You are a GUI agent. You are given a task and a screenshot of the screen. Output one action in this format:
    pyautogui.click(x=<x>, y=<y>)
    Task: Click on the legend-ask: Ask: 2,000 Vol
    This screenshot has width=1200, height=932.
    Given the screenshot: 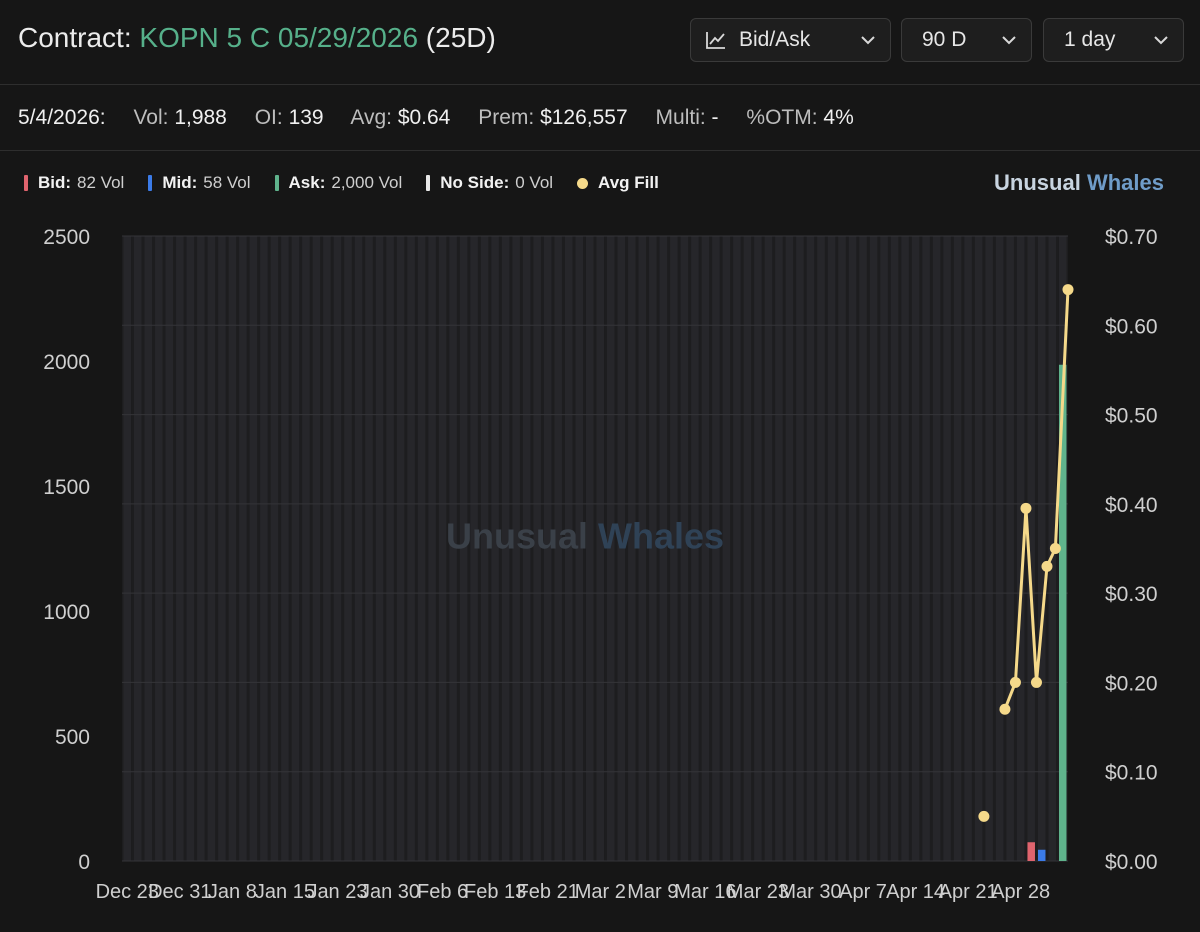 What is the action you would take?
    pyautogui.click(x=338, y=183)
    